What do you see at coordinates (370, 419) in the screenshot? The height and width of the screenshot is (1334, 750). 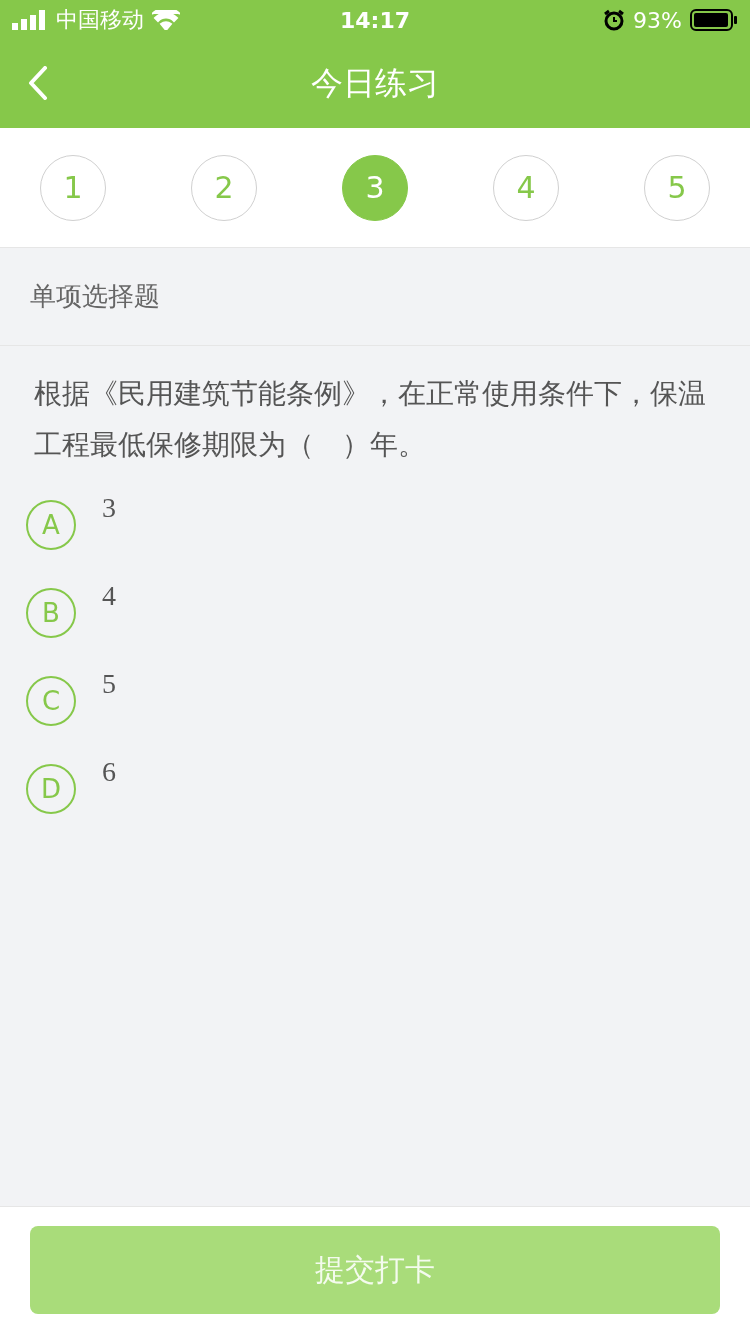 I see `question-text: 根据《民用建筑节能条例》，在正常使用条件下，保温工程最低保修期限为（ ）年。` at bounding box center [370, 419].